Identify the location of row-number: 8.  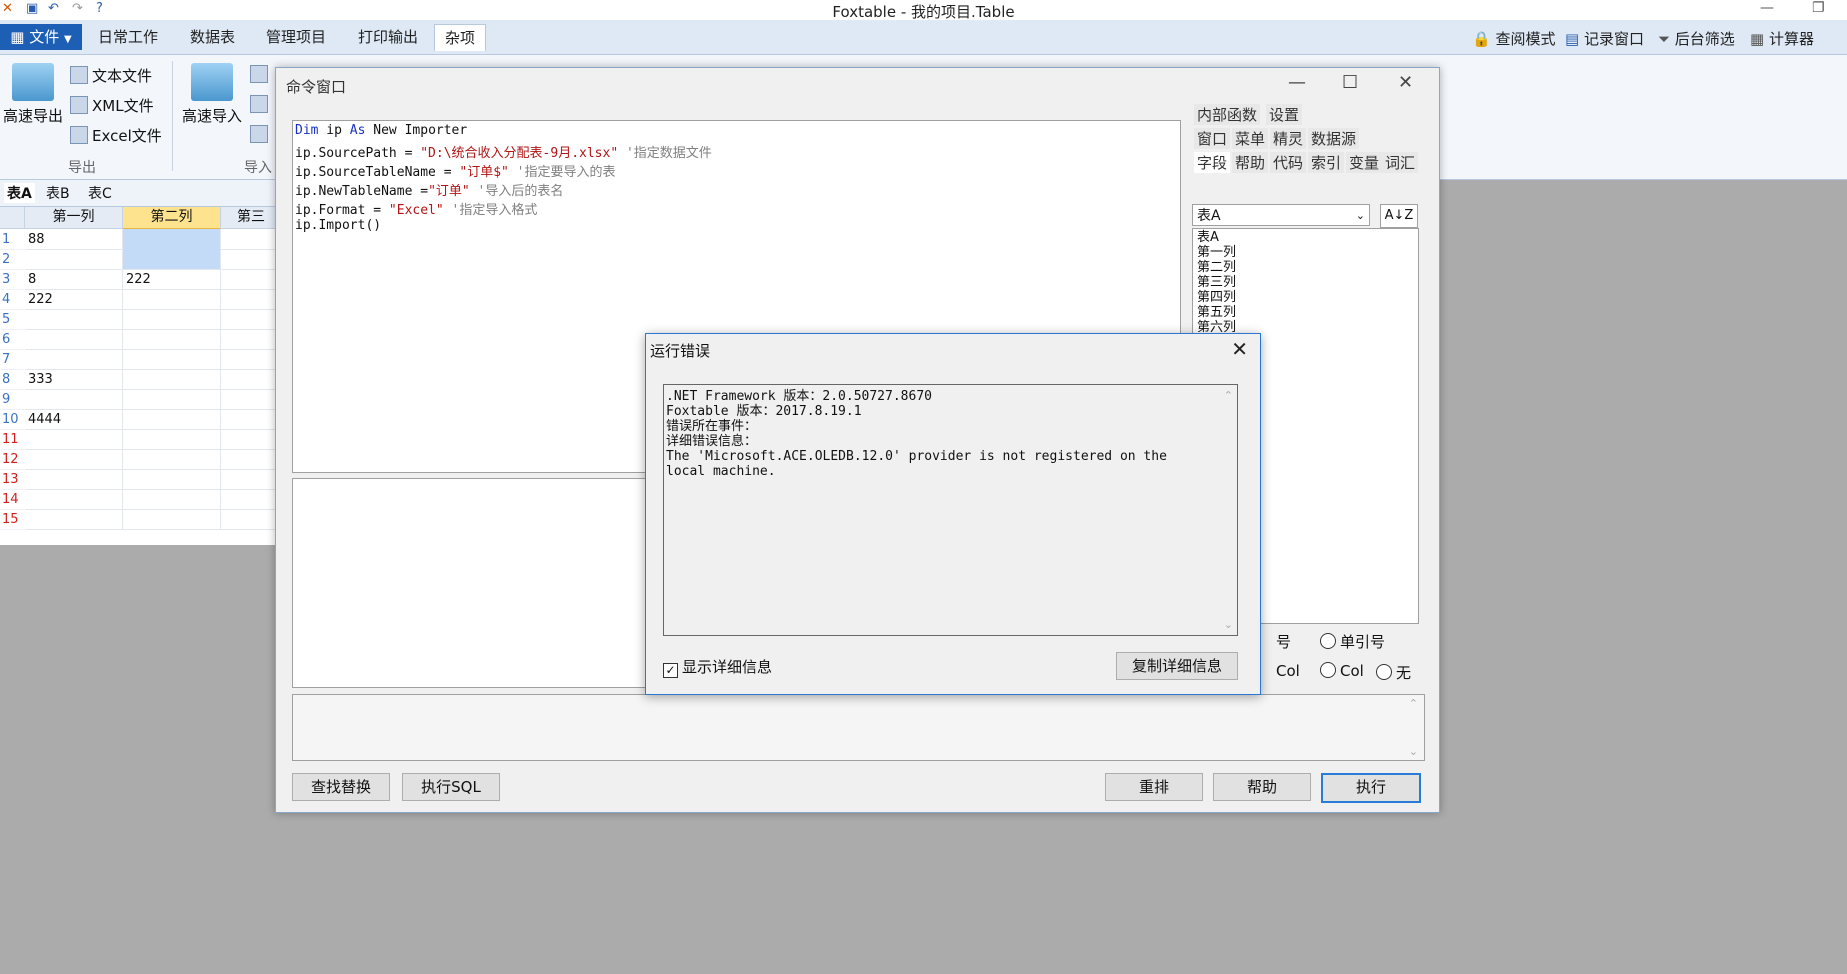
(12, 379).